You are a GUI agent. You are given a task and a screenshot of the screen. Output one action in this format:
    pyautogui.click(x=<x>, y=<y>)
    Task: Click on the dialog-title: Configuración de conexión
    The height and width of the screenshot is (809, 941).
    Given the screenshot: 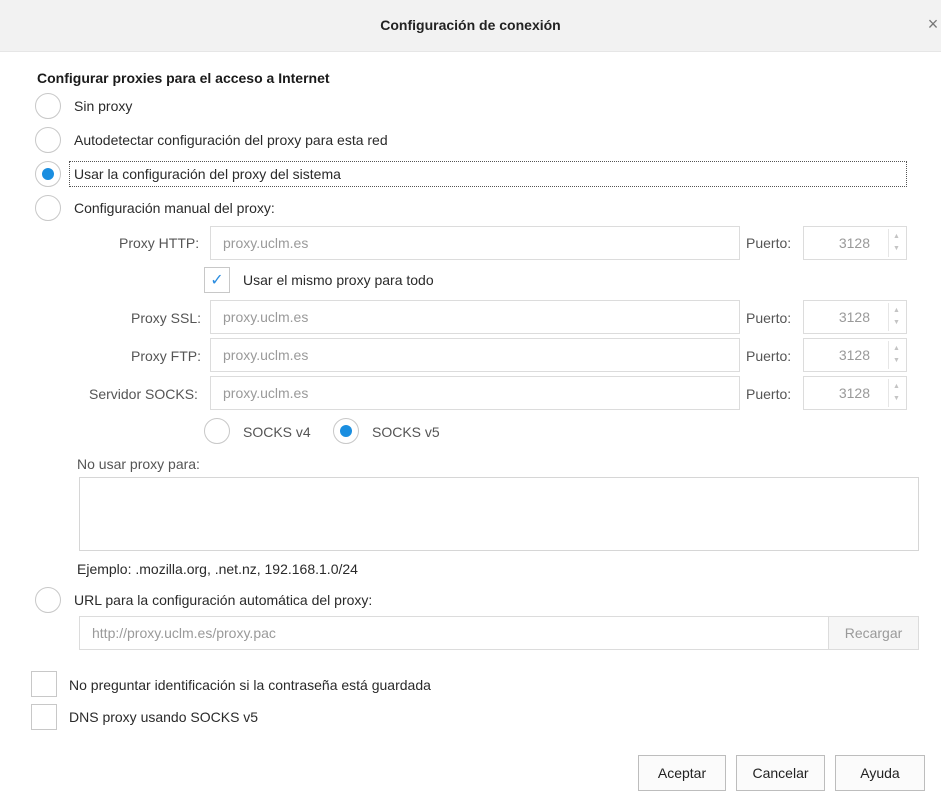 What is the action you would take?
    pyautogui.click(x=470, y=25)
    